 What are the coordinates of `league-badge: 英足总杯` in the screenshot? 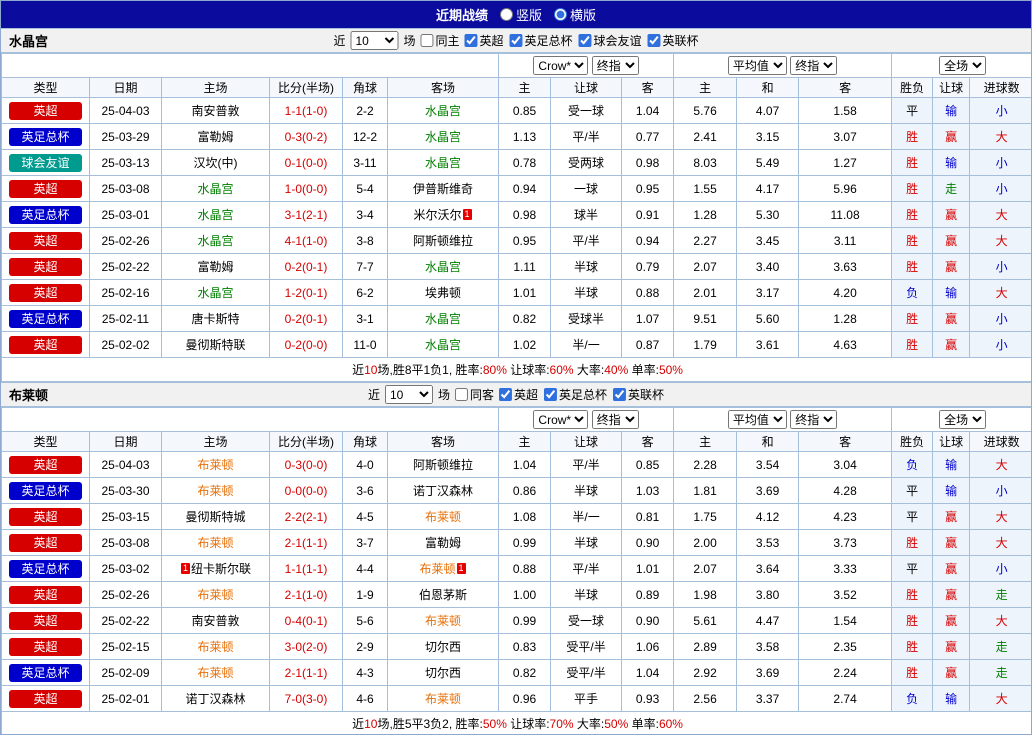 It's located at (45, 672).